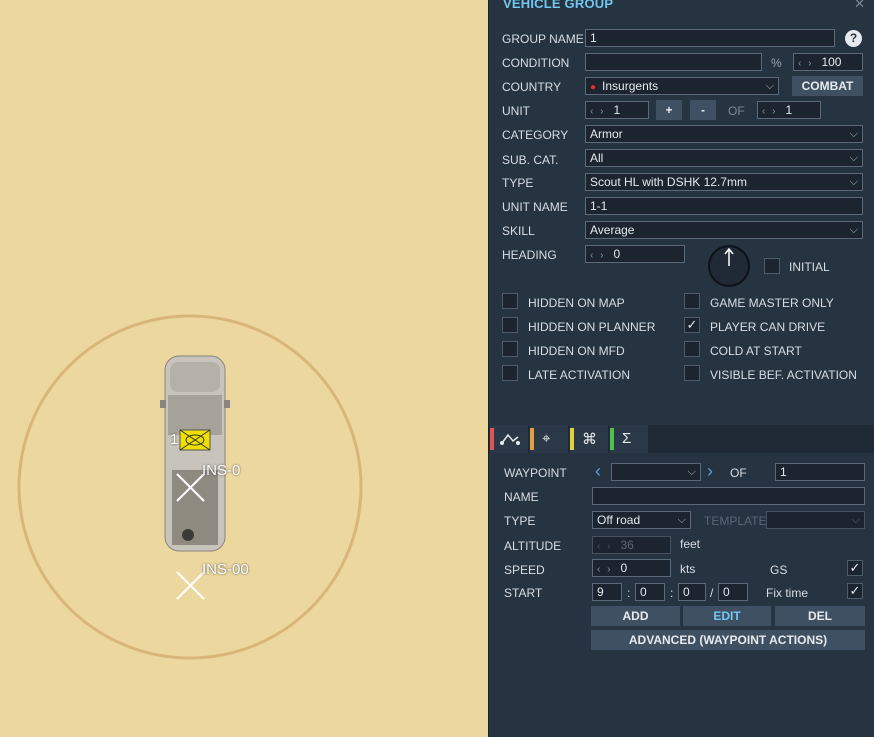 The height and width of the screenshot is (737, 874). I want to click on waypoint-select: ⌵, so click(656, 472).